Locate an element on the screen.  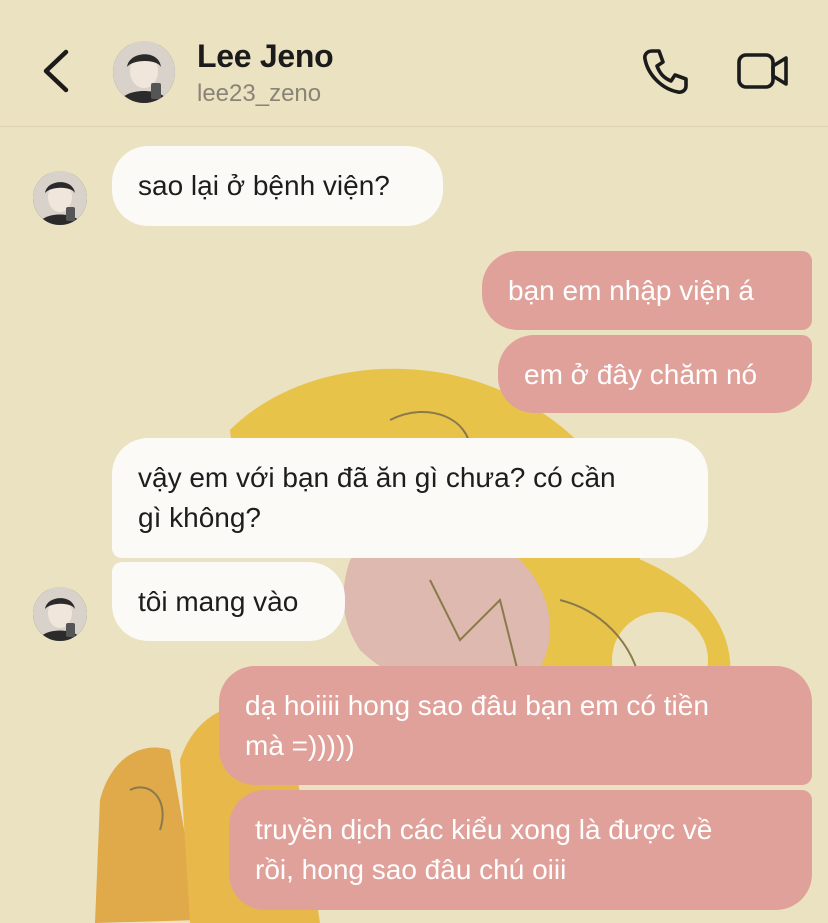
contact-name: Lee Jeno is located at coordinates (265, 56).